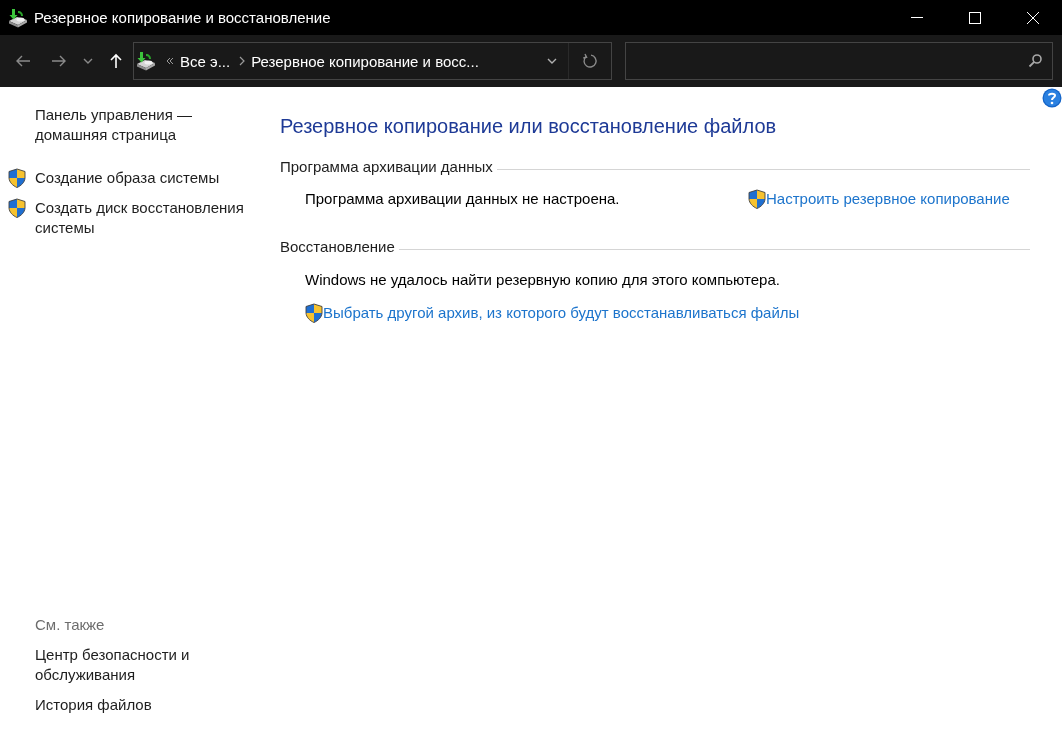  What do you see at coordinates (543, 280) in the screenshot?
I see `status-message: Windows не удалось найти резервную копию для этого компьютера.` at bounding box center [543, 280].